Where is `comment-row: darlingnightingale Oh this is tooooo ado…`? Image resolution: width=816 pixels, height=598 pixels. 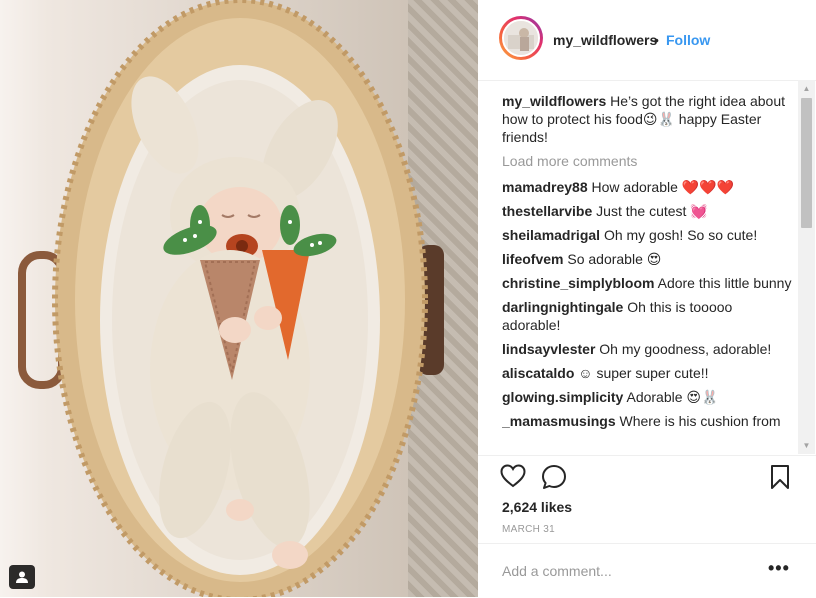
comment-row: darlingnightingale Oh this is tooooo ado… is located at coordinates (648, 316).